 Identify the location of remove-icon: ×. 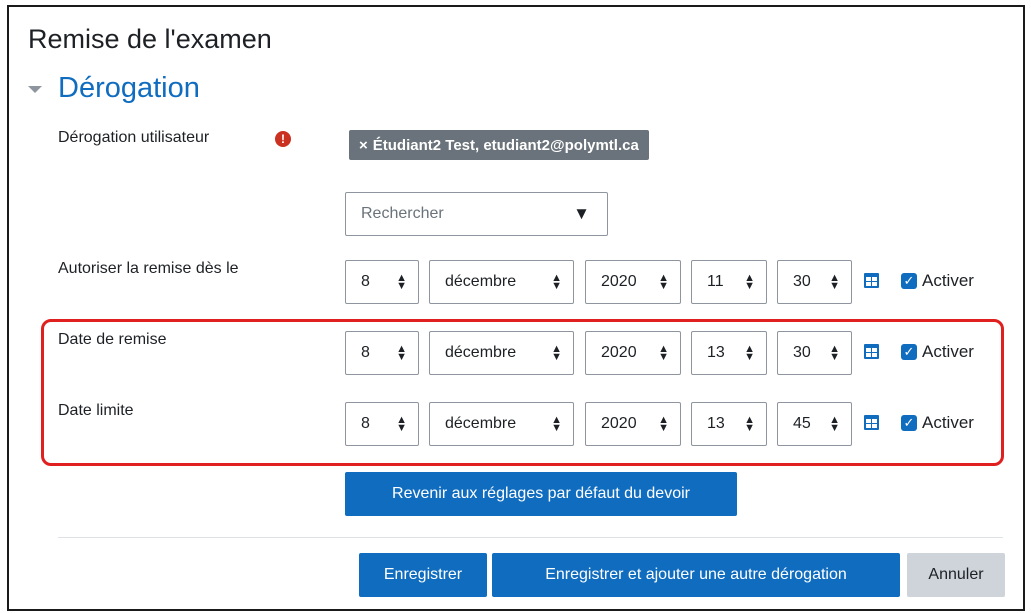
(363, 145).